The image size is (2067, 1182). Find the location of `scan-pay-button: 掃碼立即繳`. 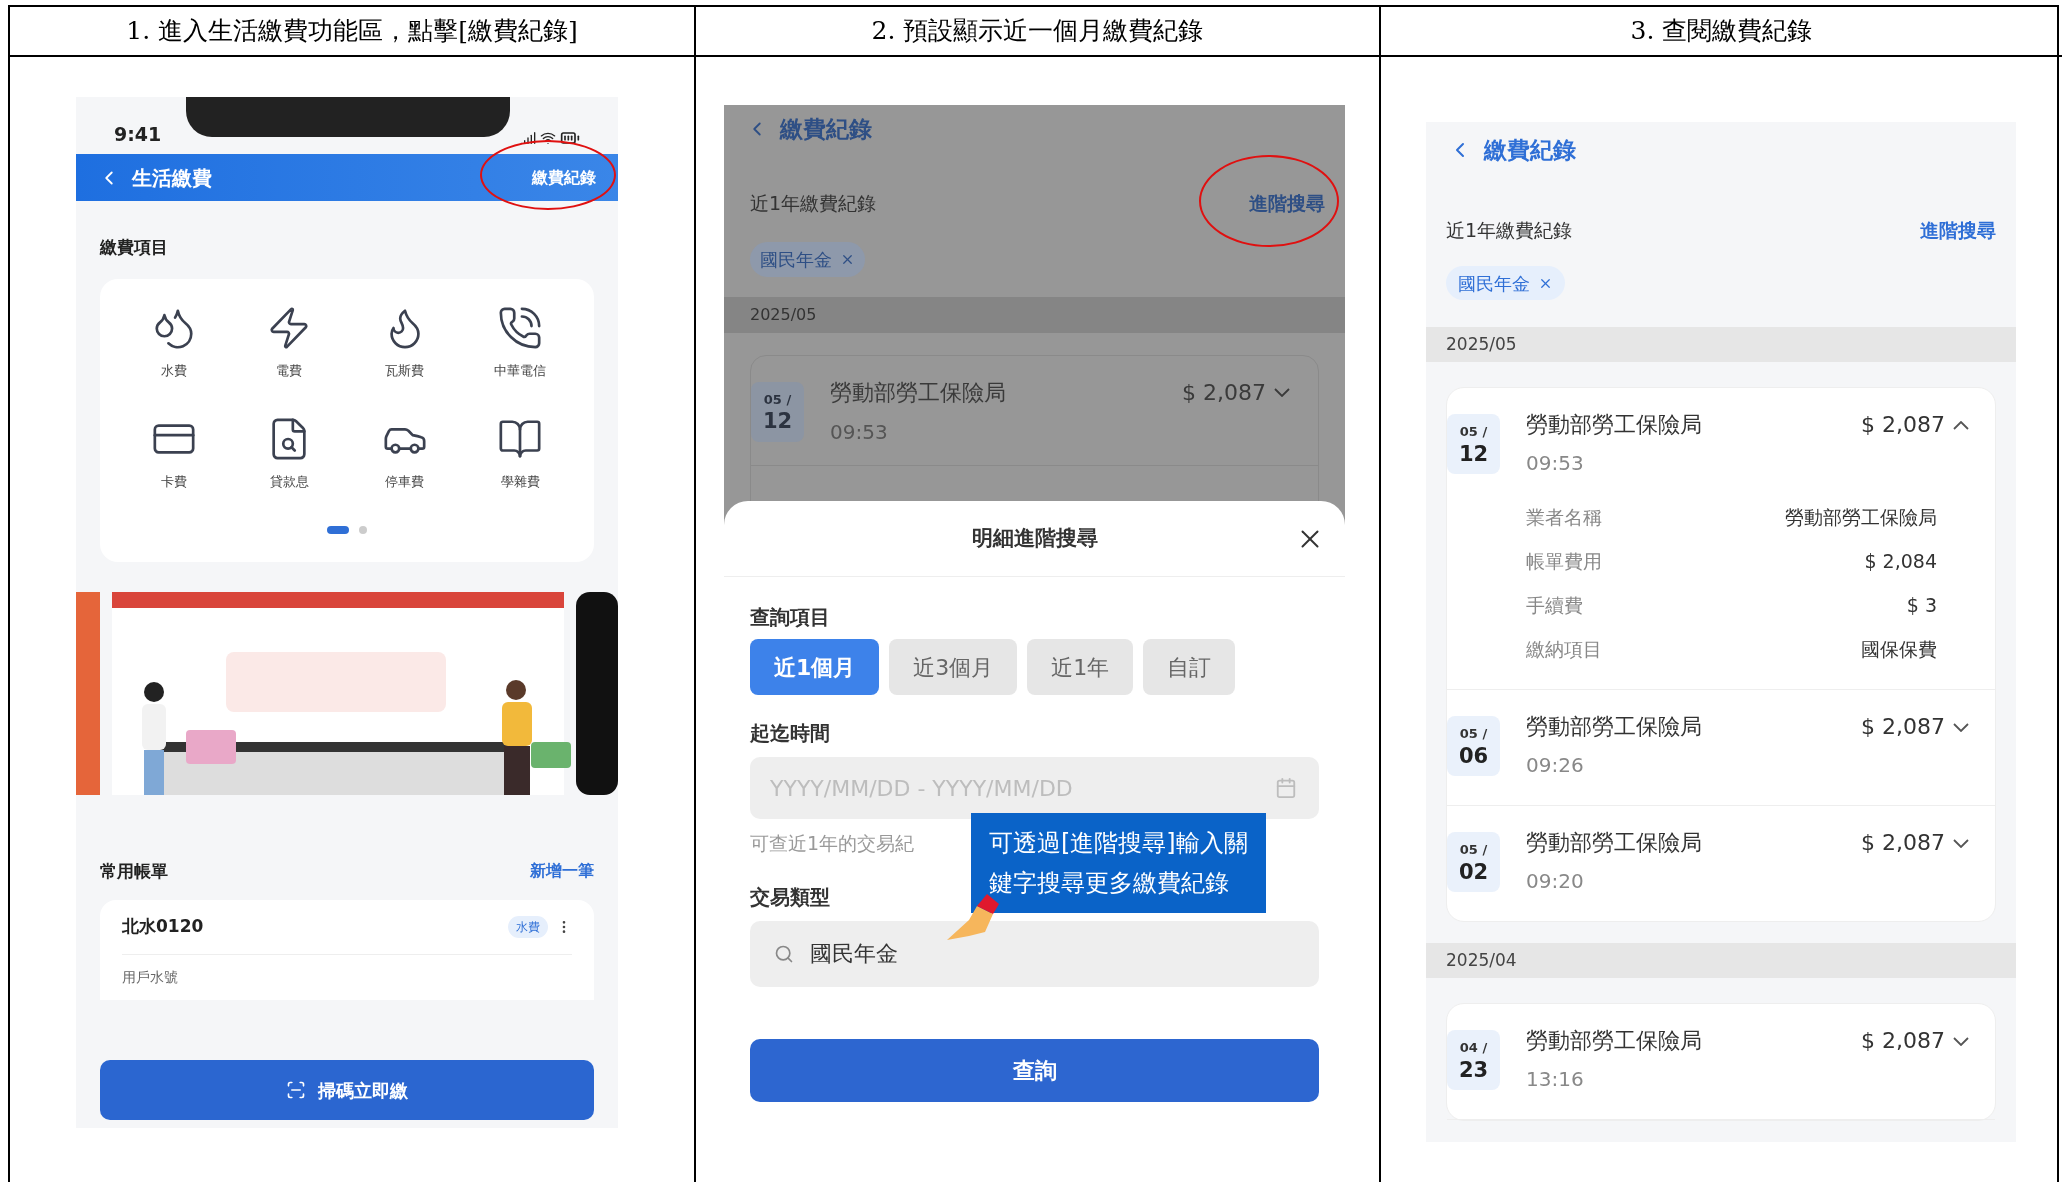

scan-pay-button: 掃碼立即繳 is located at coordinates (347, 1090).